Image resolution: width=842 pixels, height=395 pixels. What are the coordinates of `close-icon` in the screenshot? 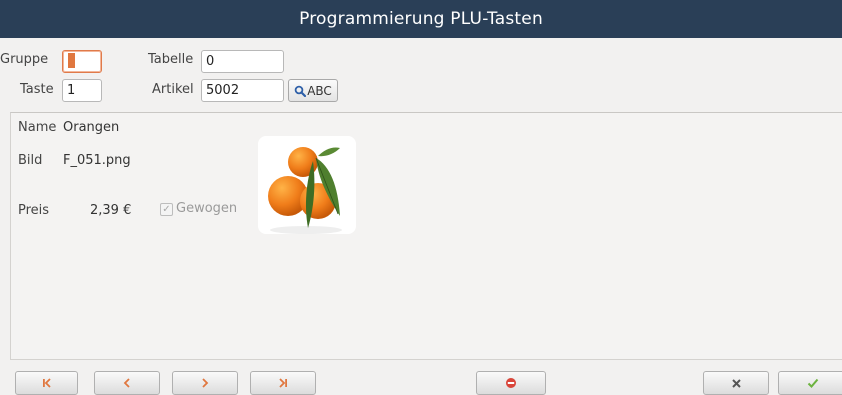 It's located at (736, 383).